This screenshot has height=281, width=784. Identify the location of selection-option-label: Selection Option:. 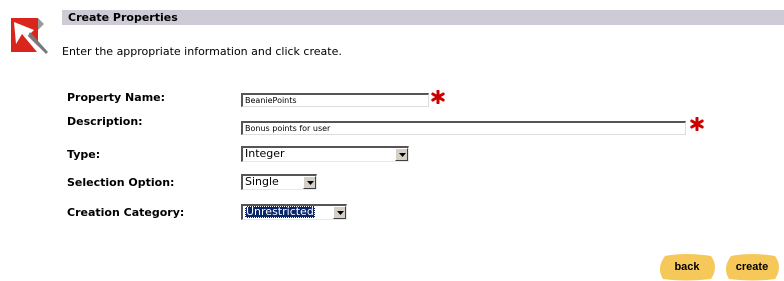
(121, 182).